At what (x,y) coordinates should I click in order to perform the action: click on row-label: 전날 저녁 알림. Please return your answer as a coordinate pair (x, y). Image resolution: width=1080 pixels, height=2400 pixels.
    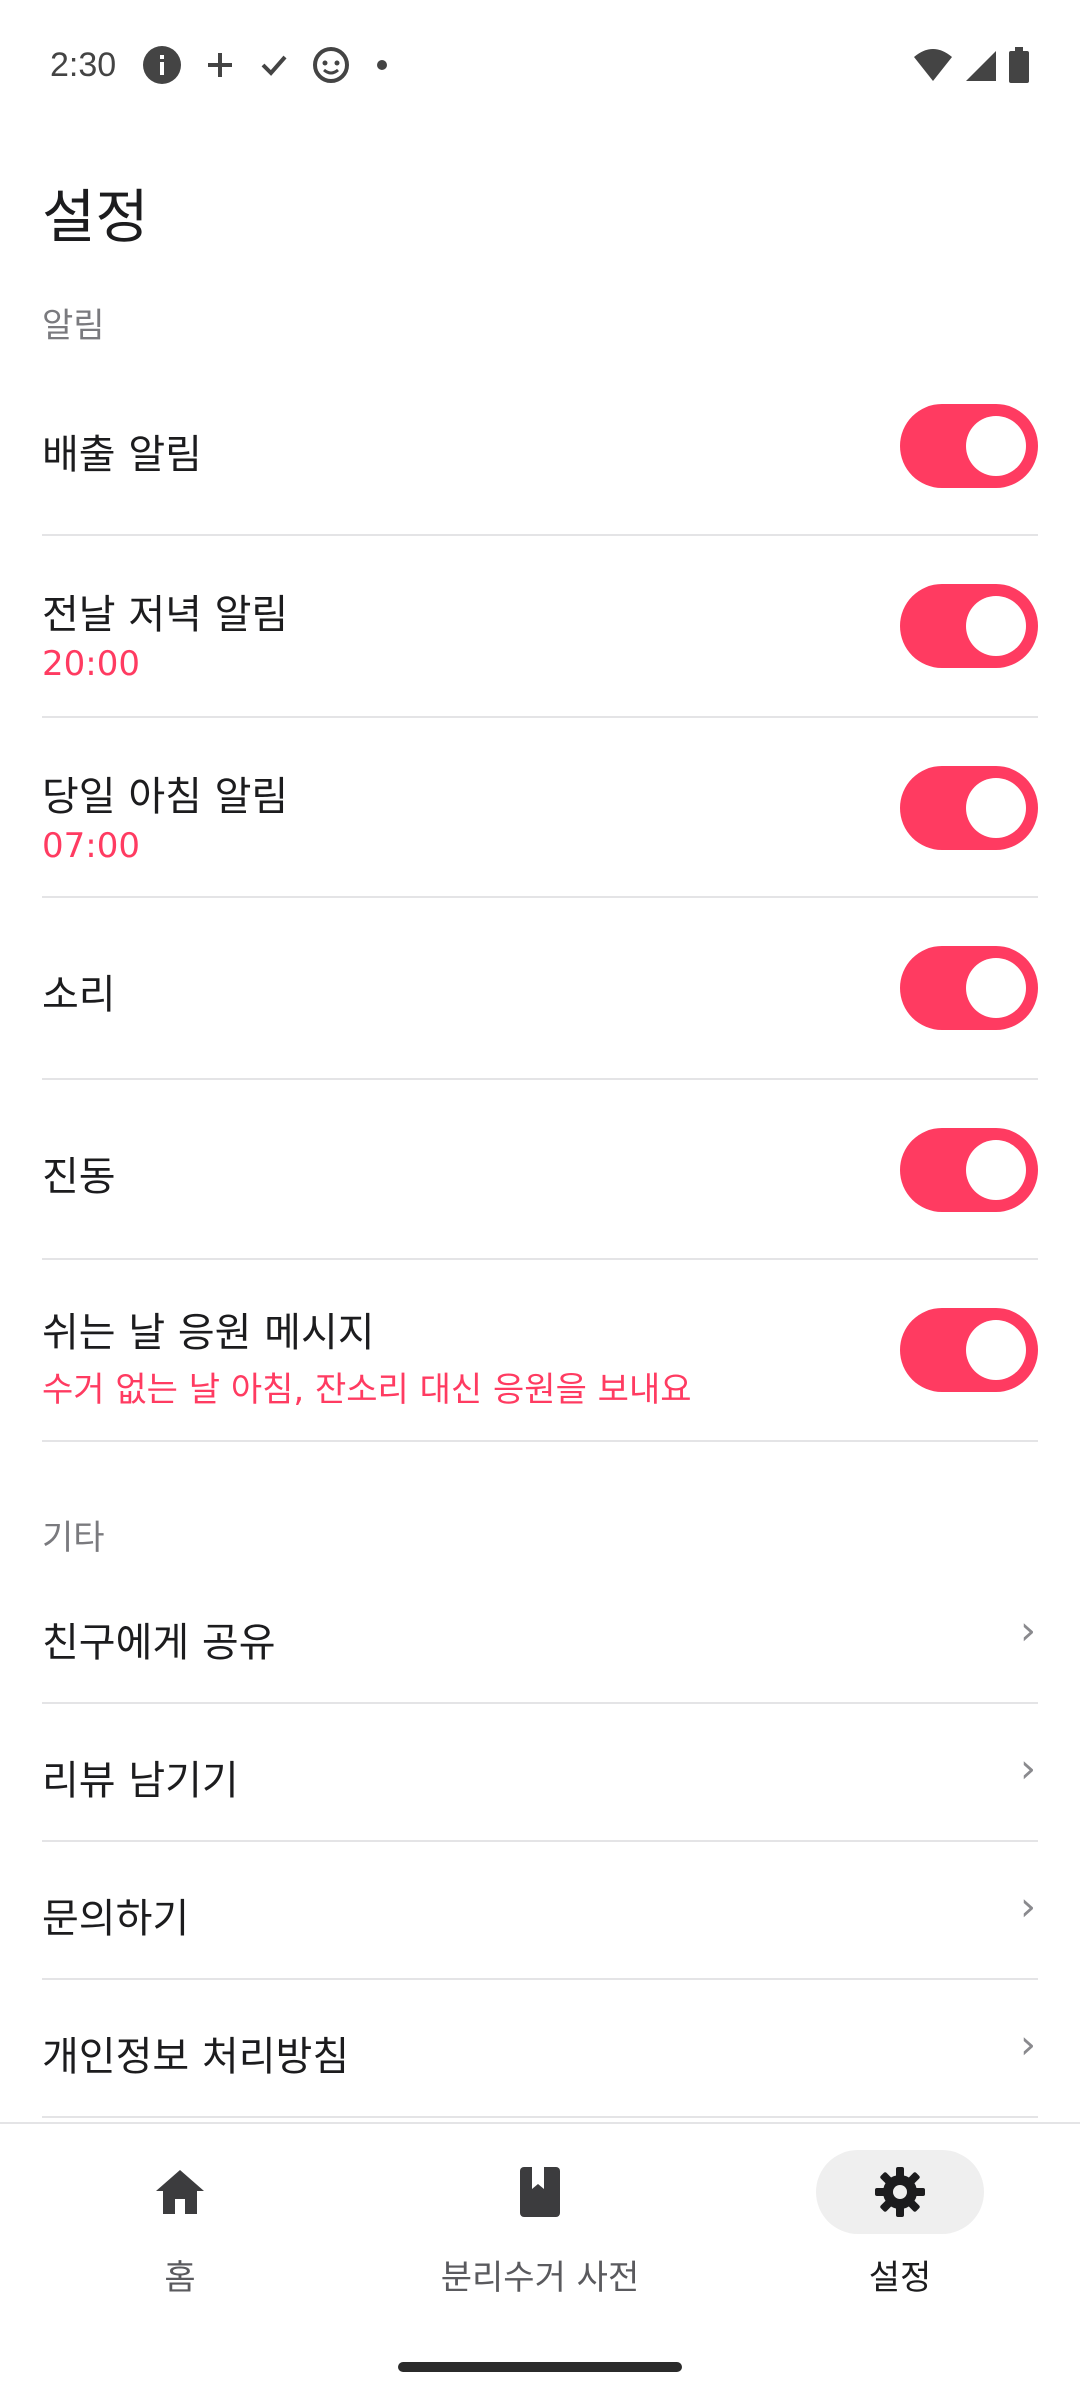
    Looking at the image, I should click on (165, 615).